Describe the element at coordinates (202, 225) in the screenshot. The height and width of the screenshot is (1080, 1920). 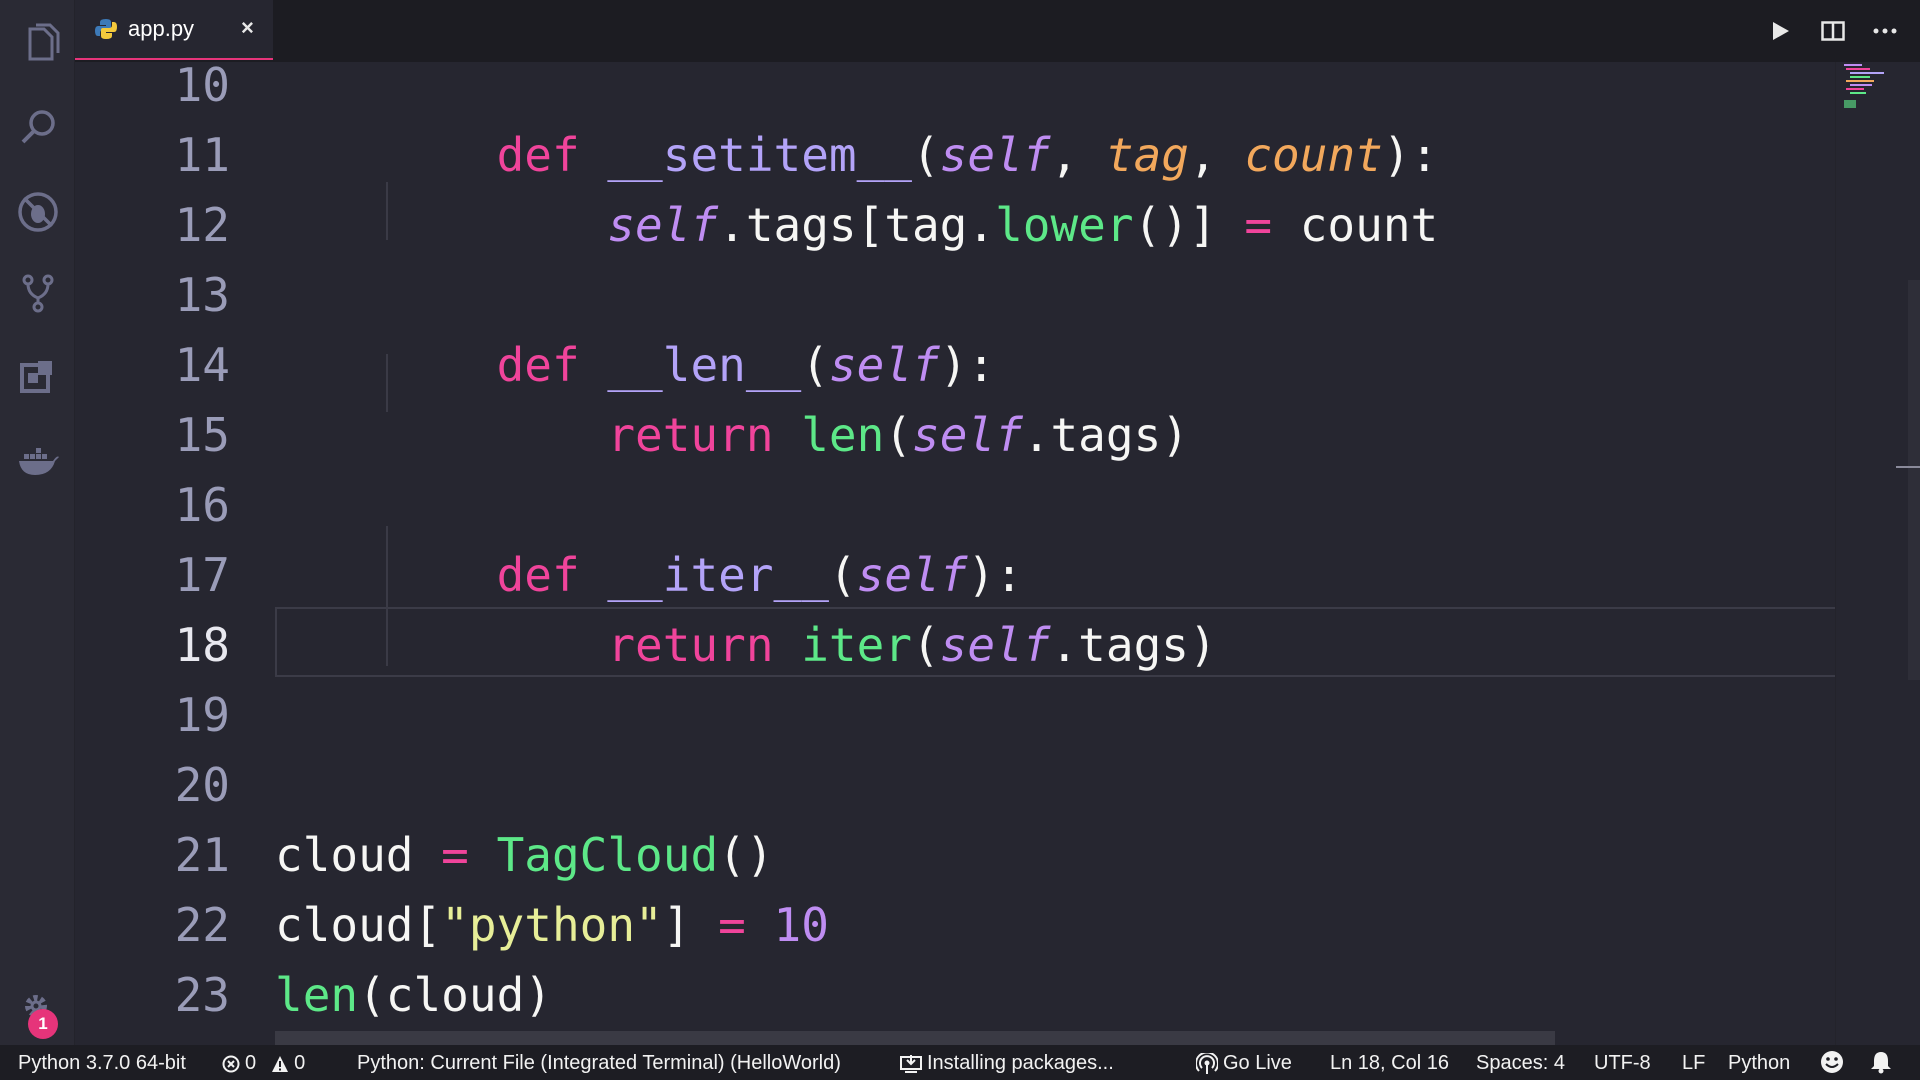
I see `line-number: 12` at that location.